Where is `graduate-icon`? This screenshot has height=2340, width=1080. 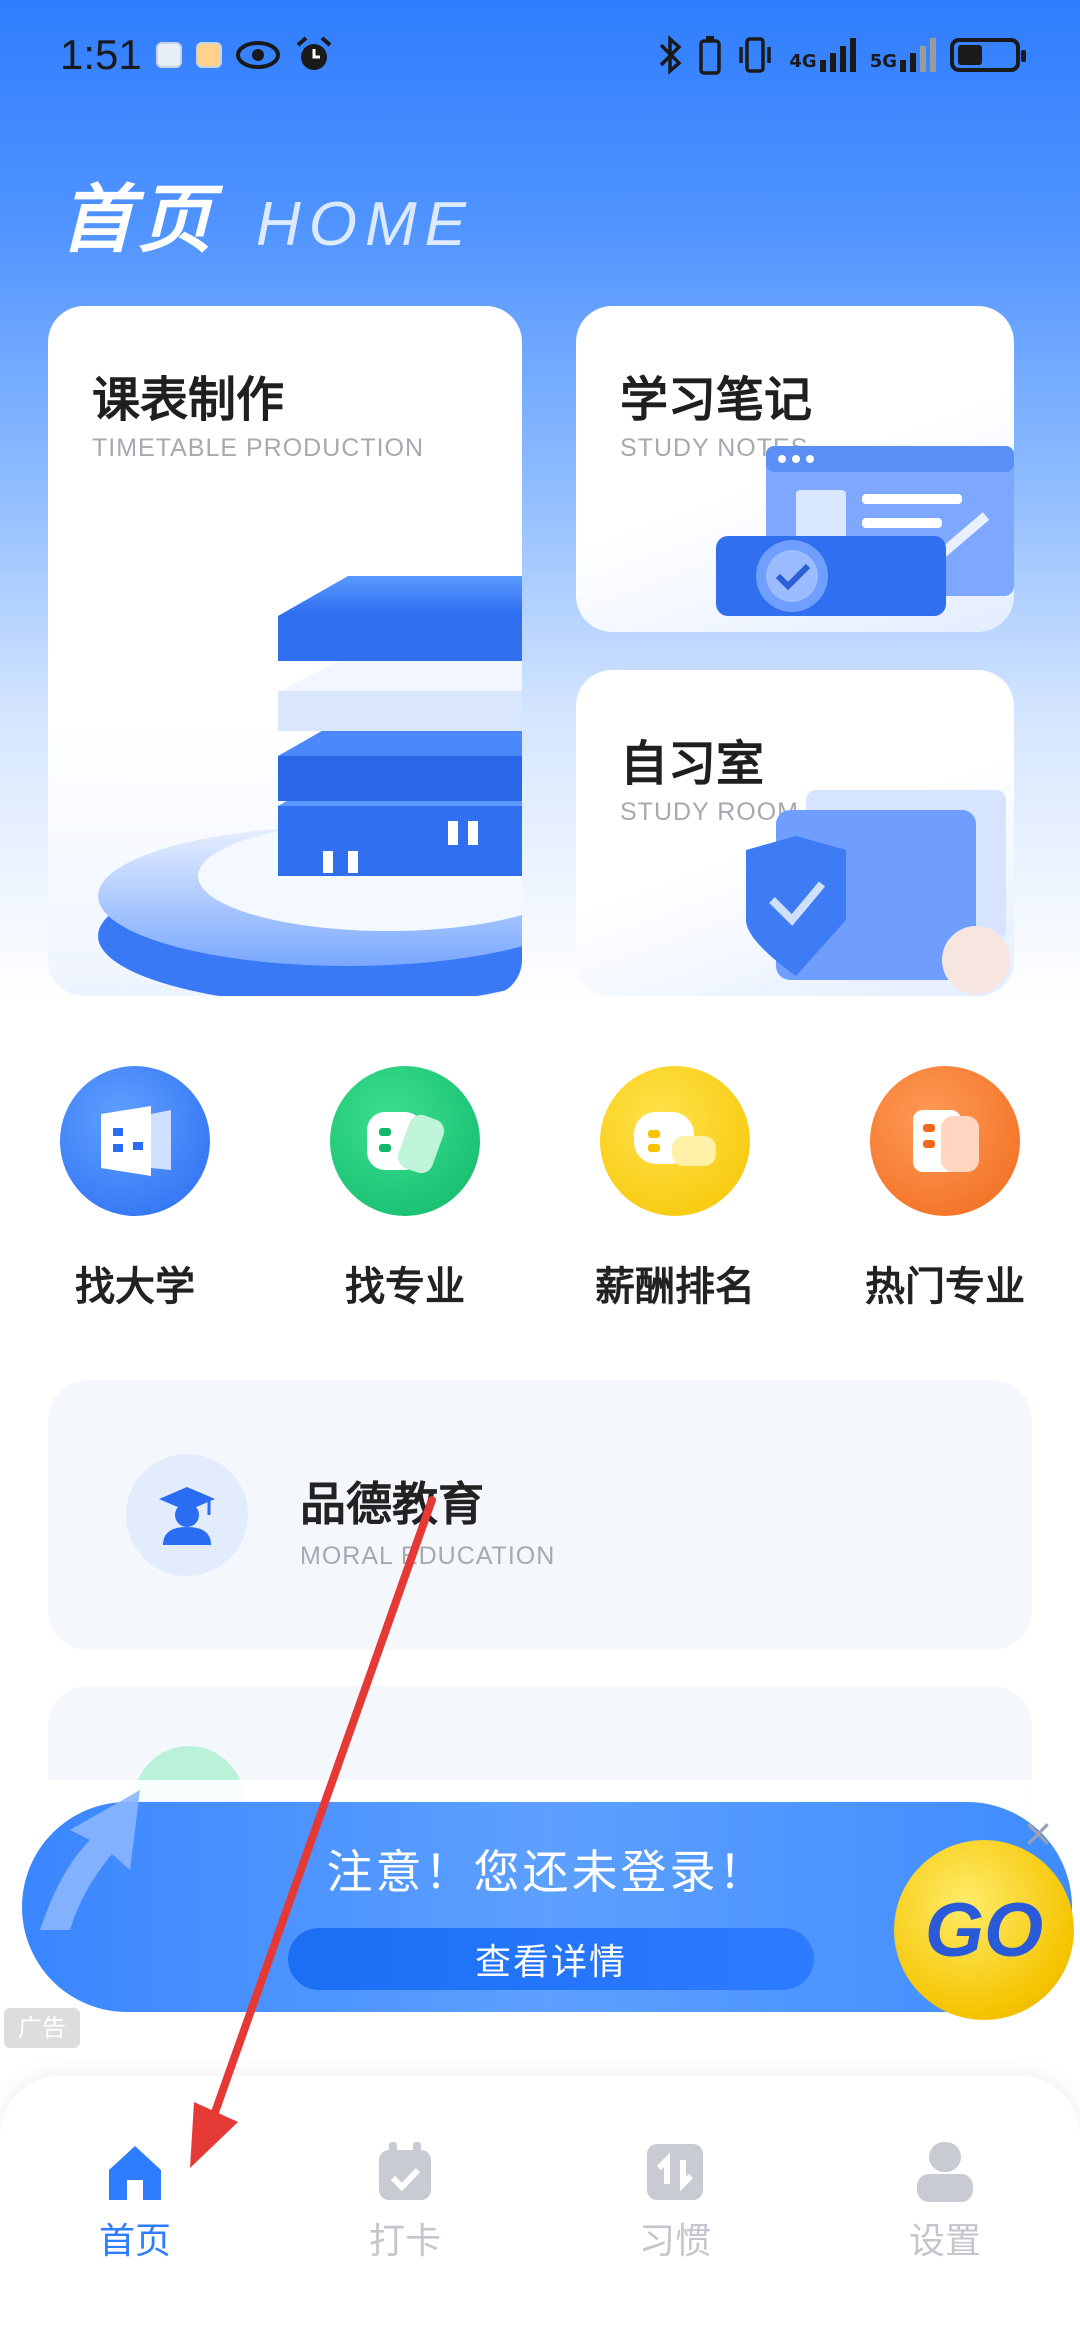
graduate-icon is located at coordinates (187, 1515).